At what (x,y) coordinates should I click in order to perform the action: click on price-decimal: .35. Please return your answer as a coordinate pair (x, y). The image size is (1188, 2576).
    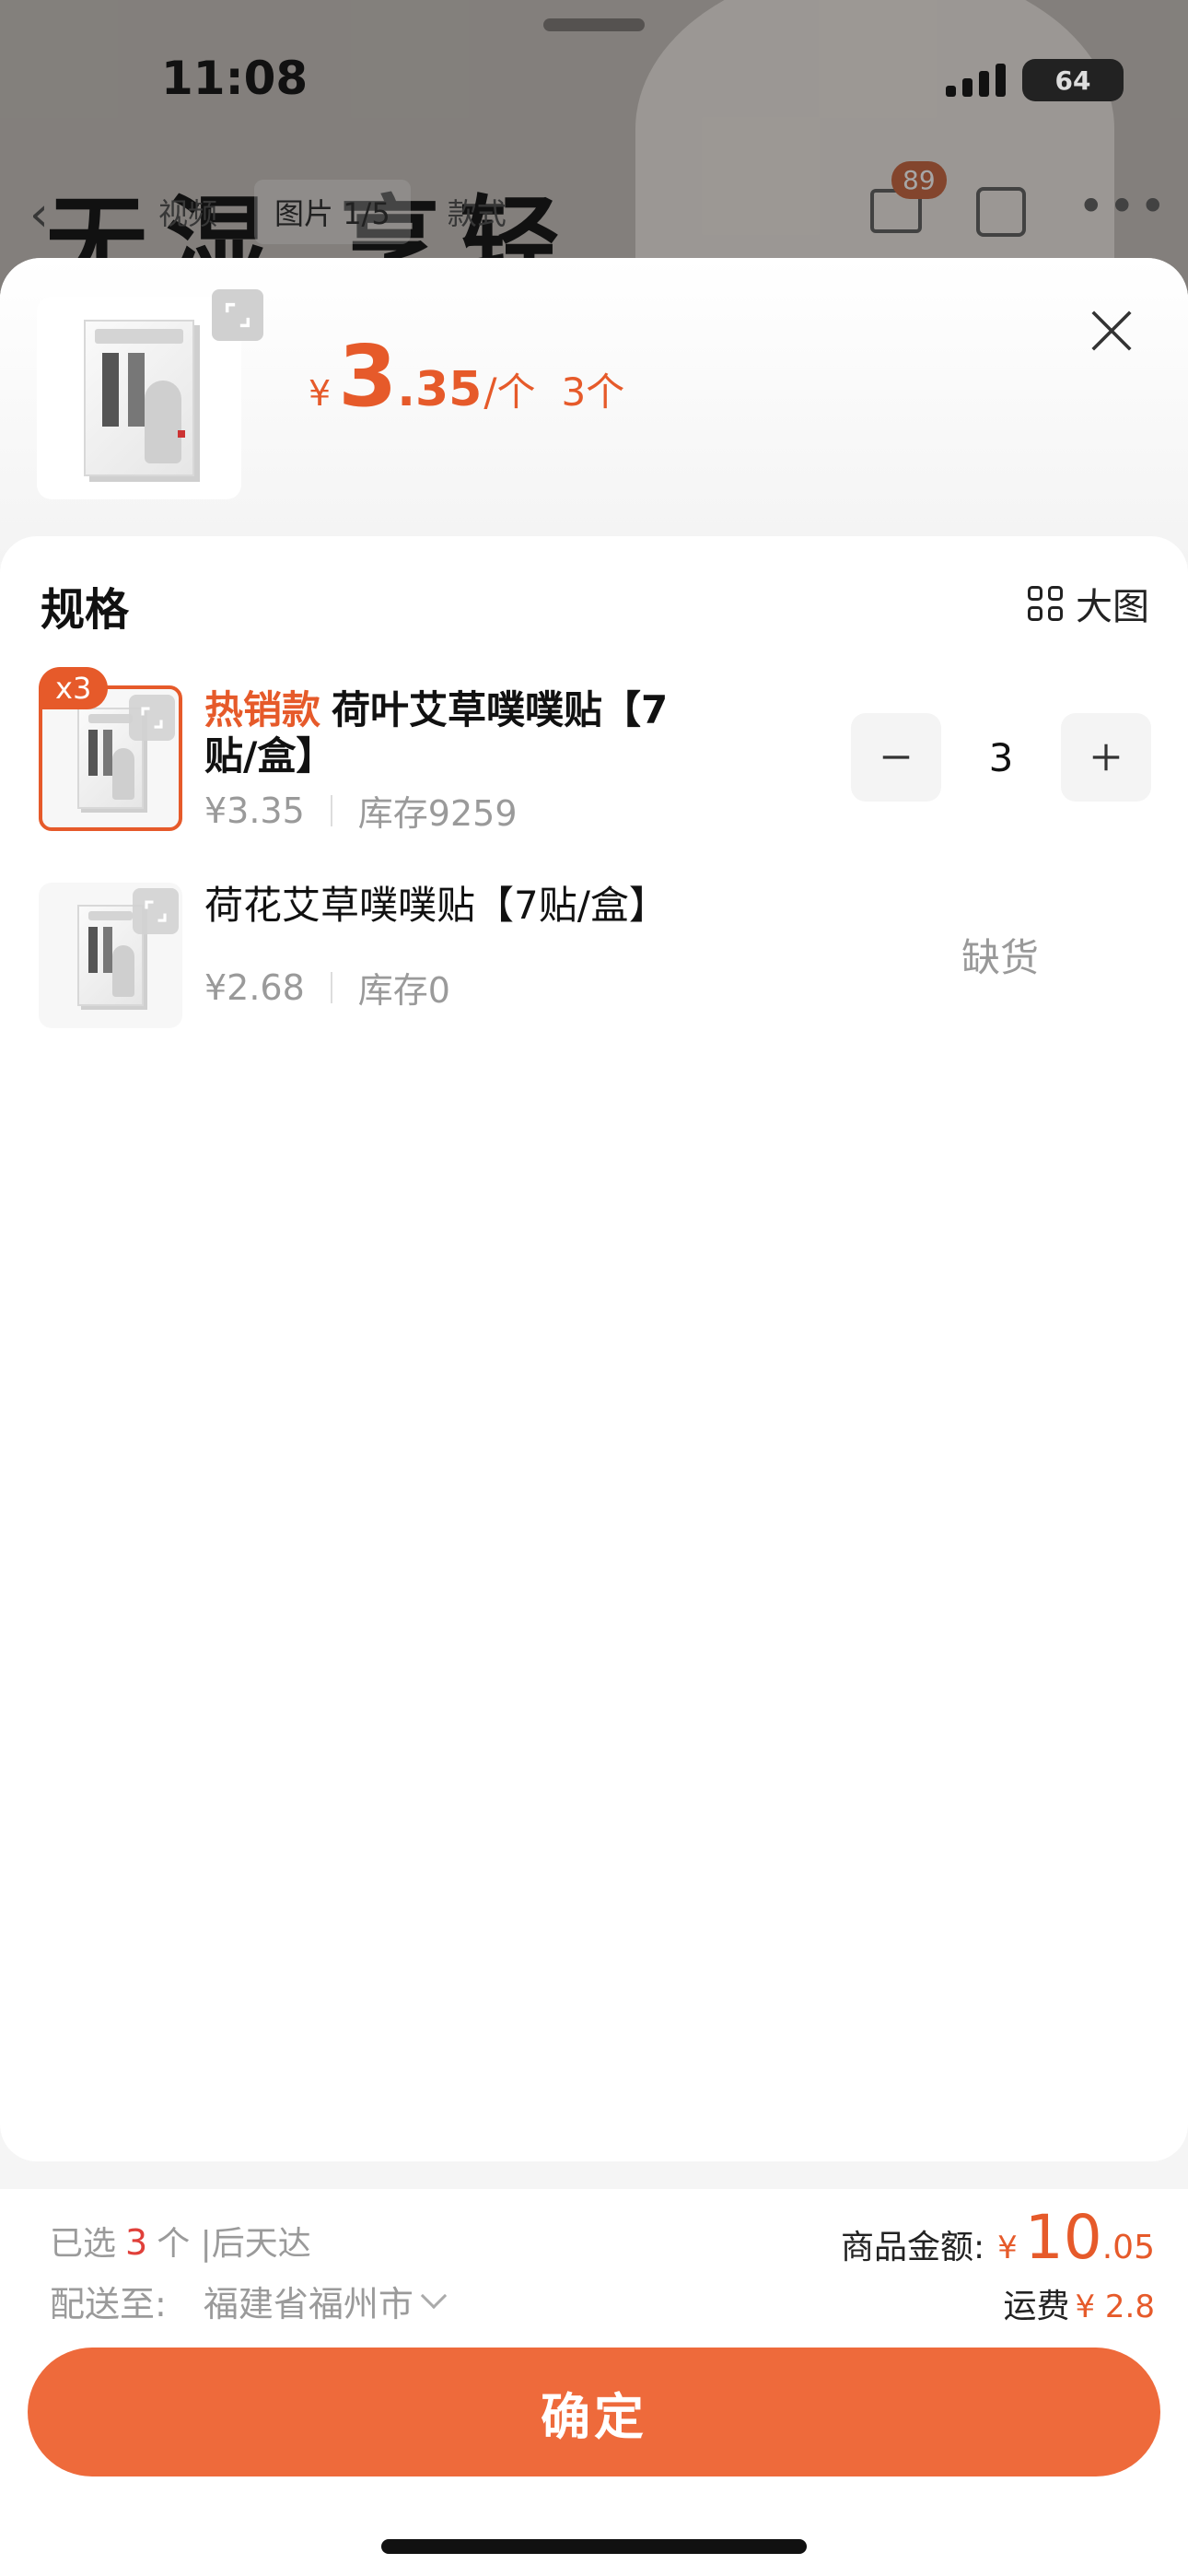
    Looking at the image, I should click on (440, 389).